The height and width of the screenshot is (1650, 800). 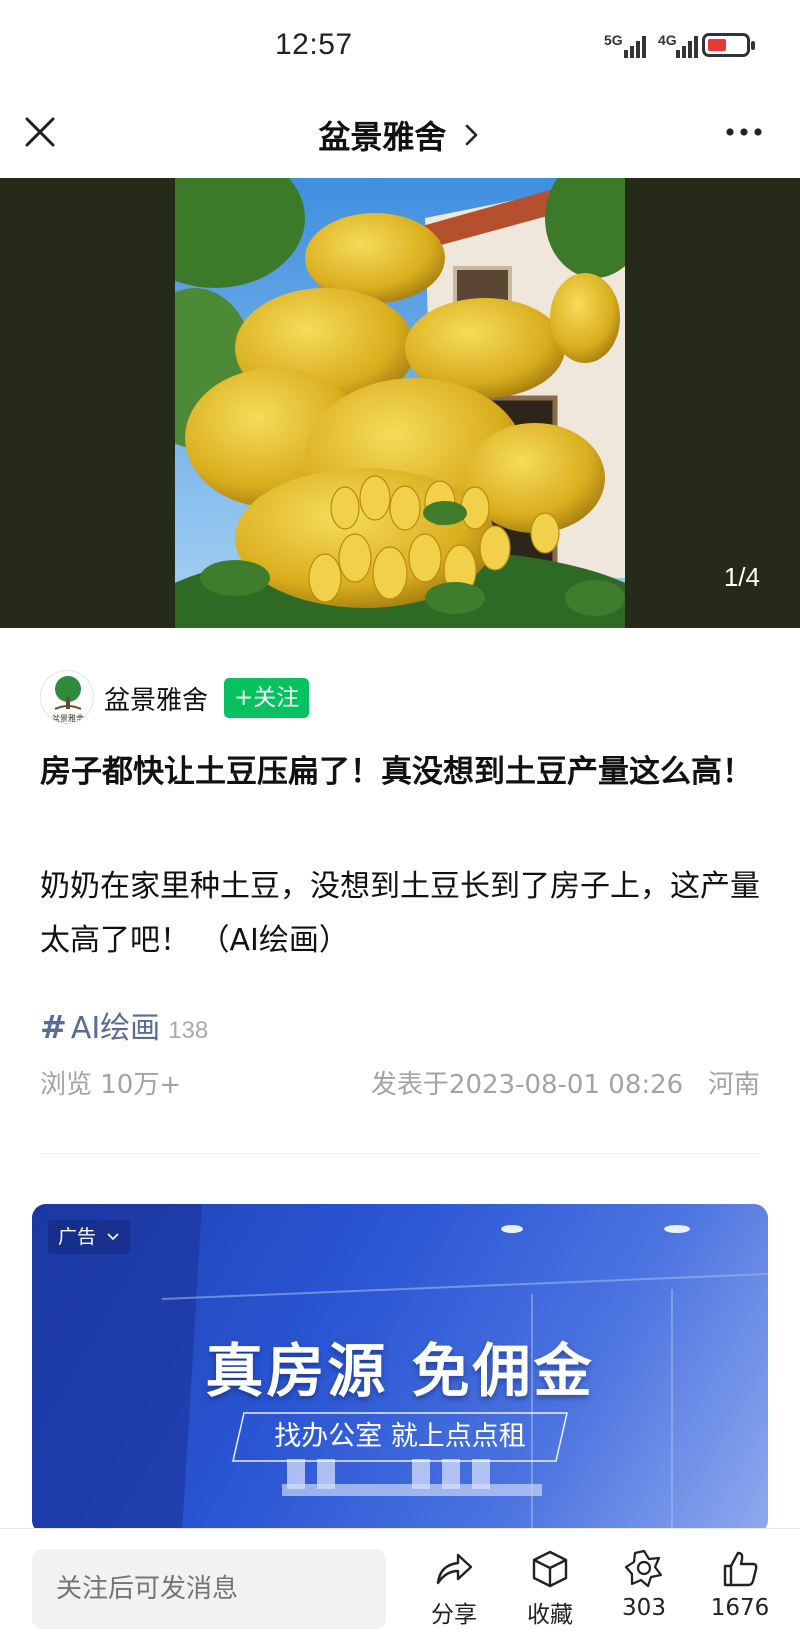 I want to click on like-button: 1676, so click(x=740, y=1597).